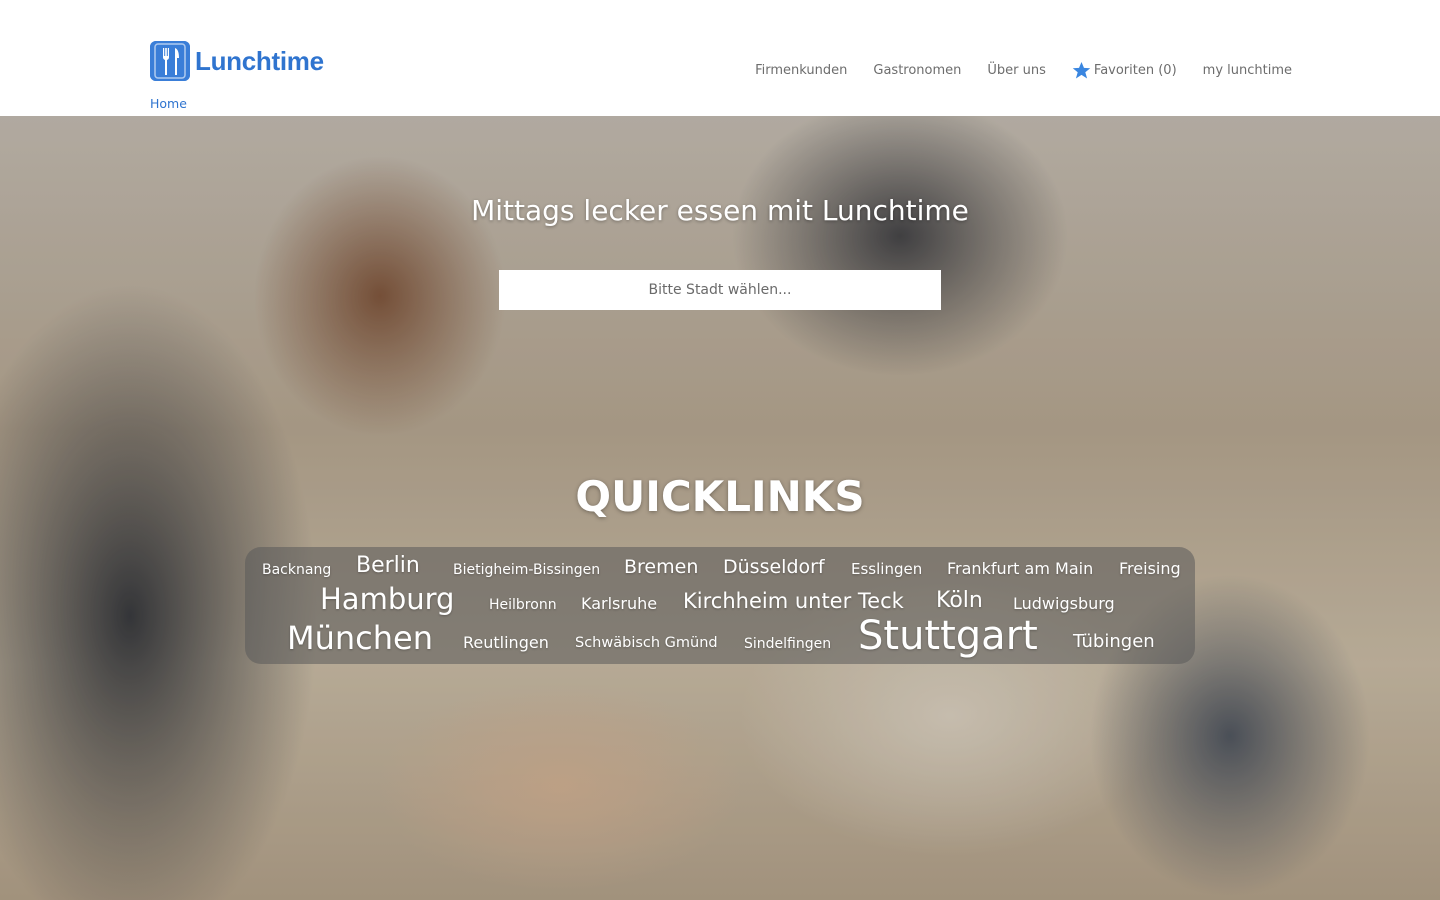  Describe the element at coordinates (959, 601) in the screenshot. I see `city-link-koeln: Köln` at that location.